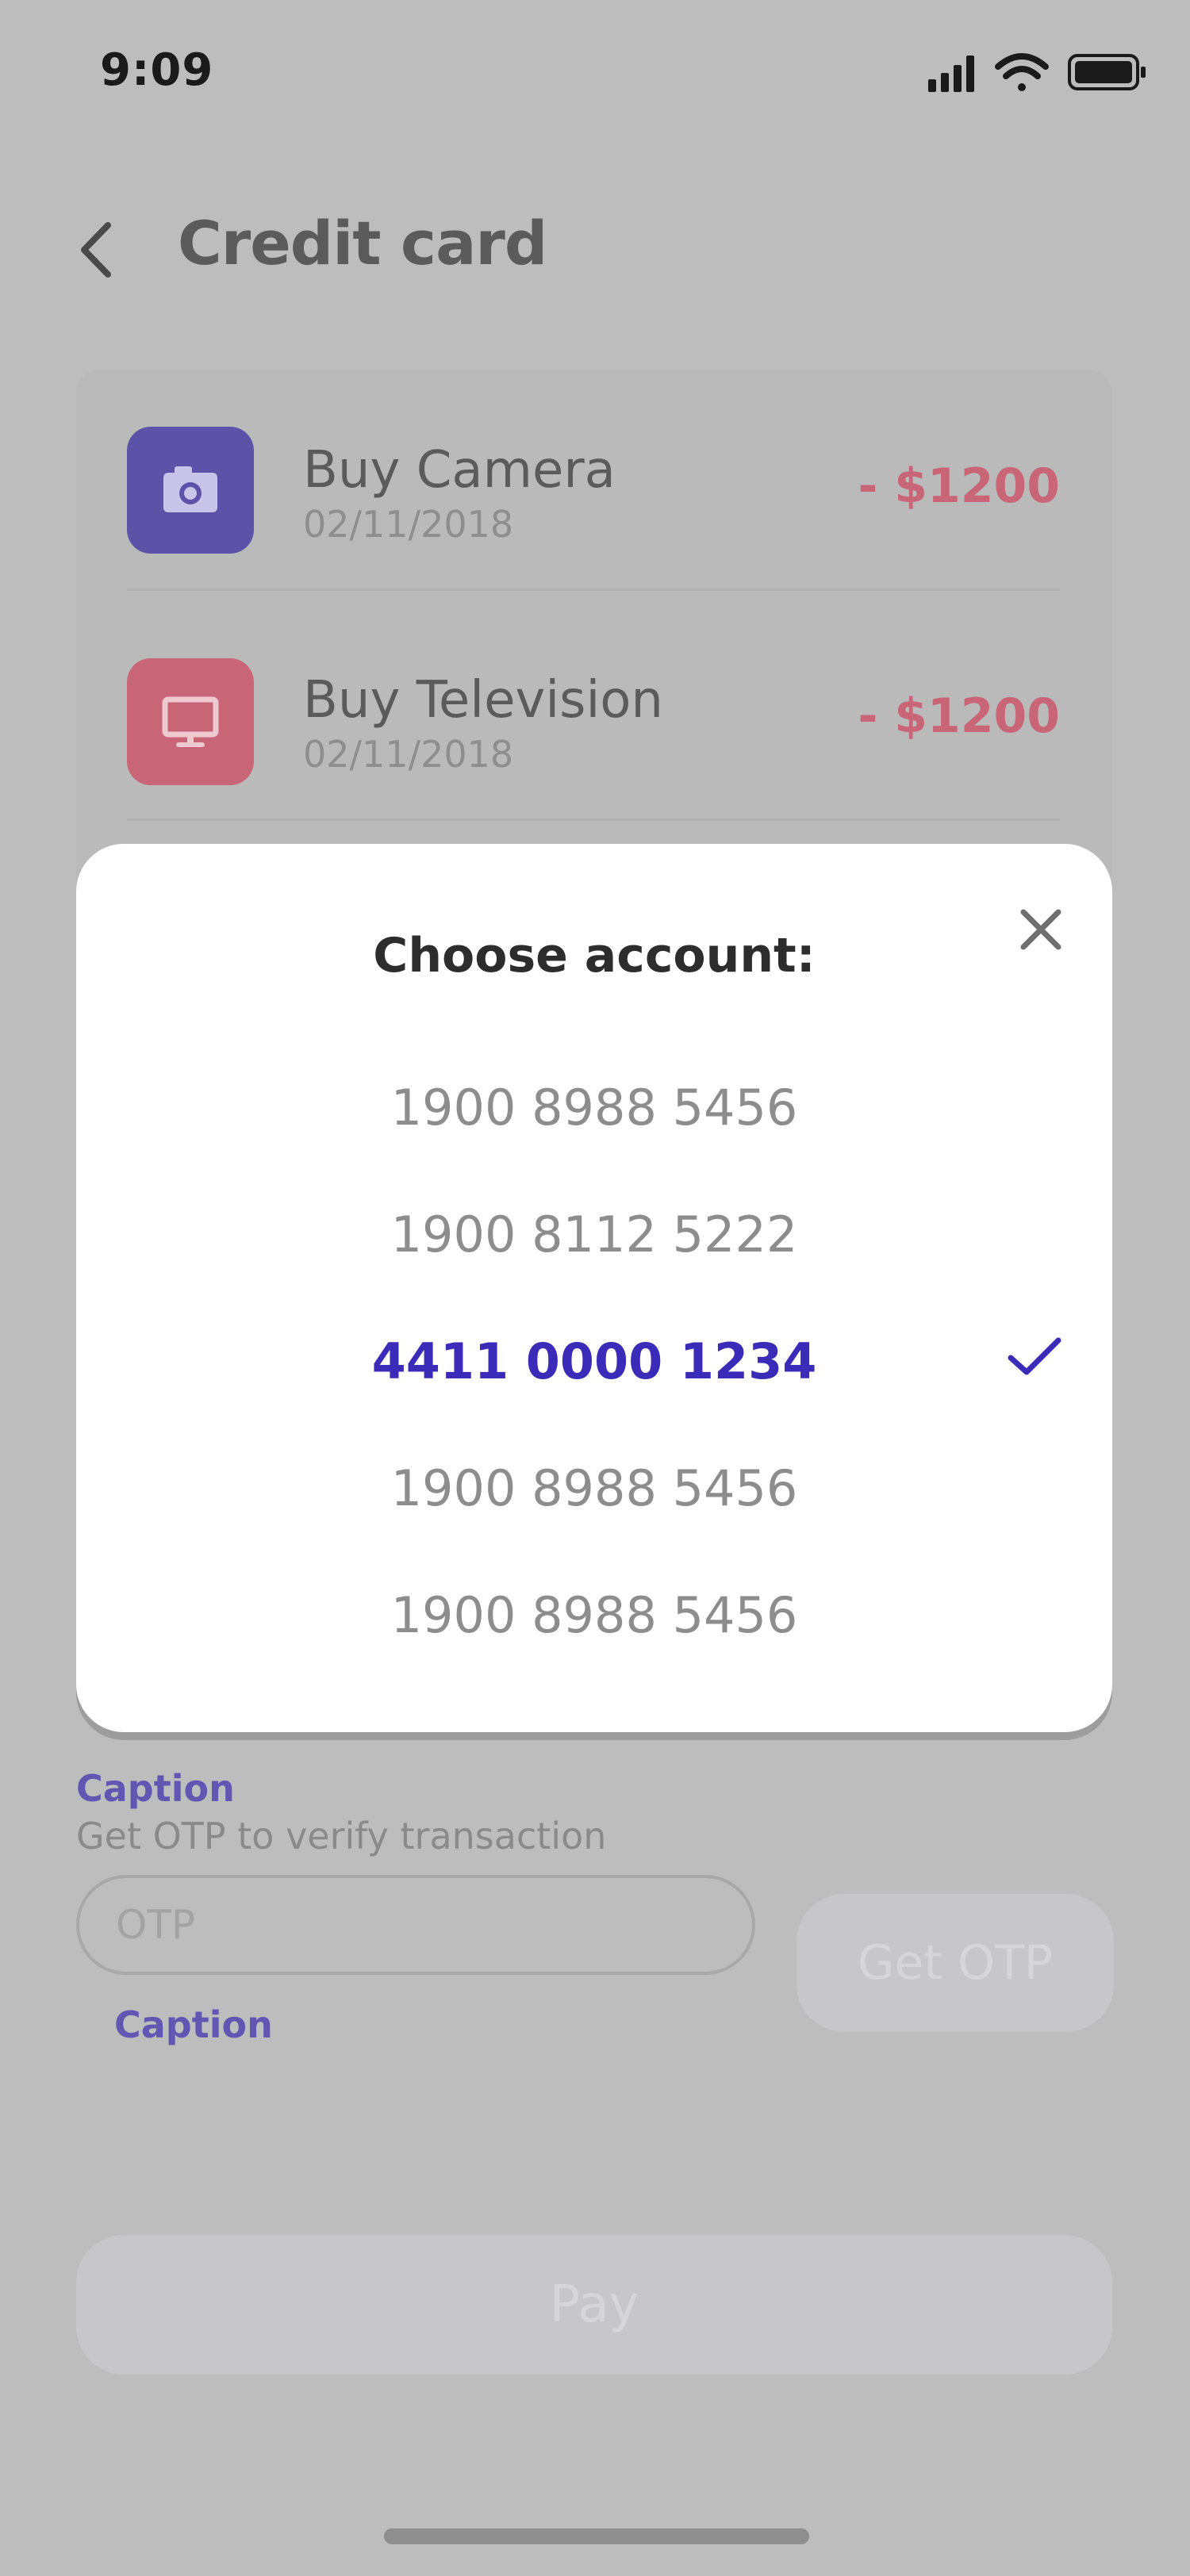 This screenshot has width=1190, height=2576. I want to click on tv-icon, so click(190, 722).